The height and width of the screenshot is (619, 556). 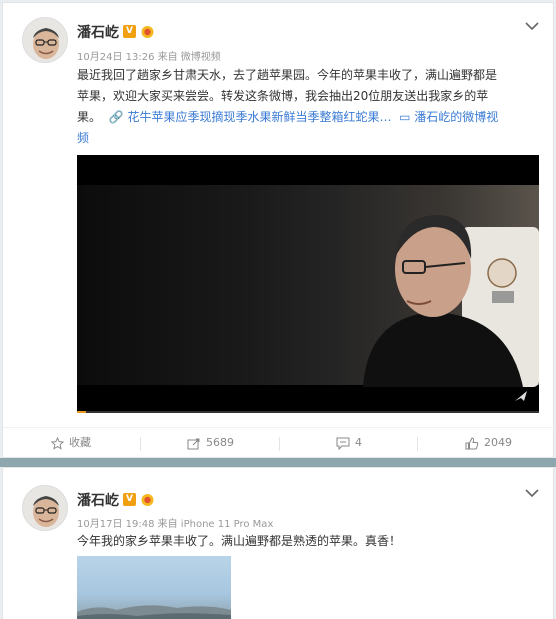 I want to click on video-progress-fill, so click(x=82, y=412).